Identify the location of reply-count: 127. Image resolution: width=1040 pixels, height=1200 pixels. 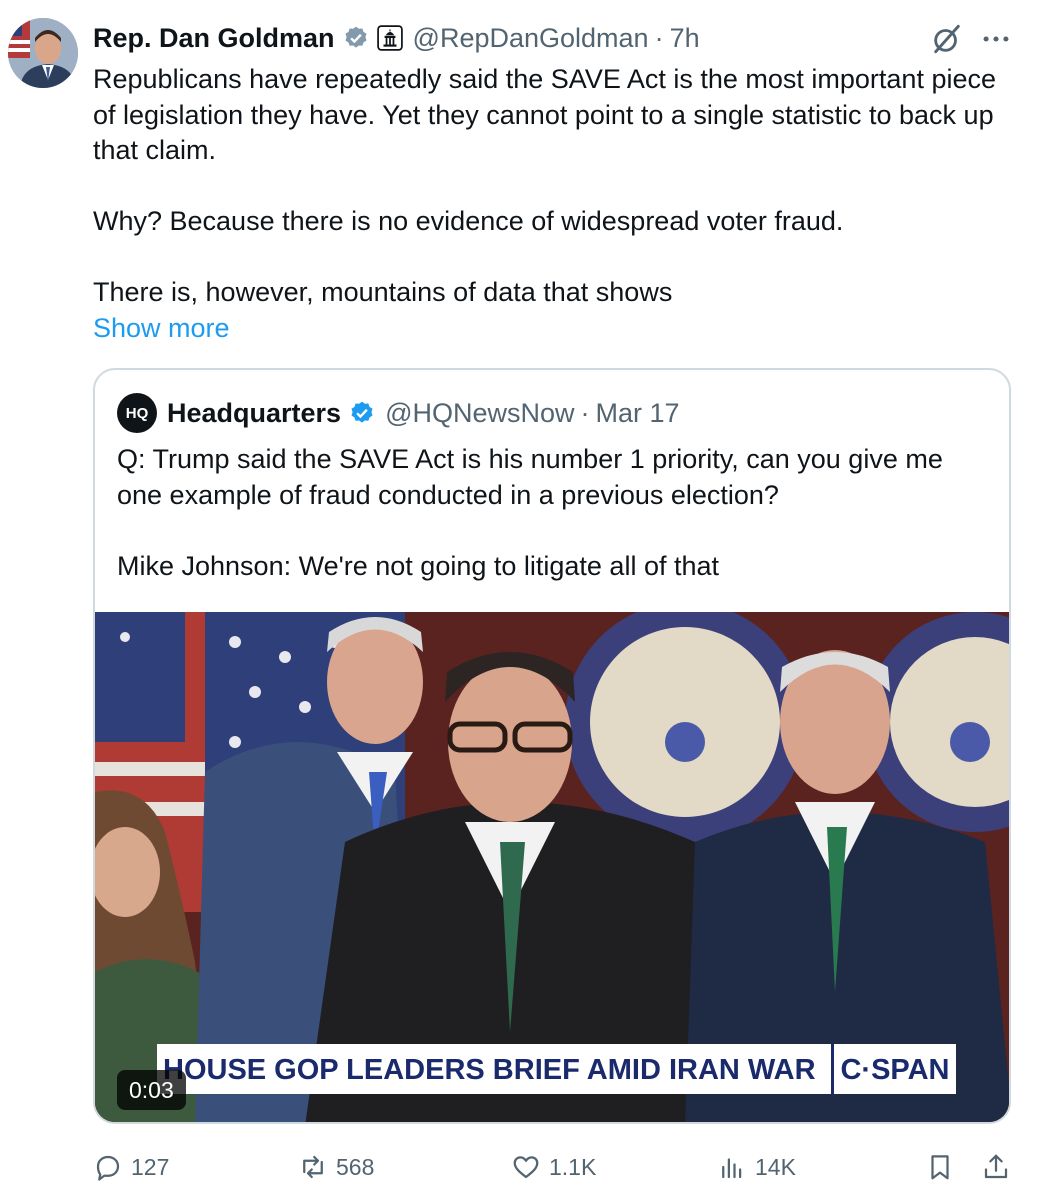
(150, 1166).